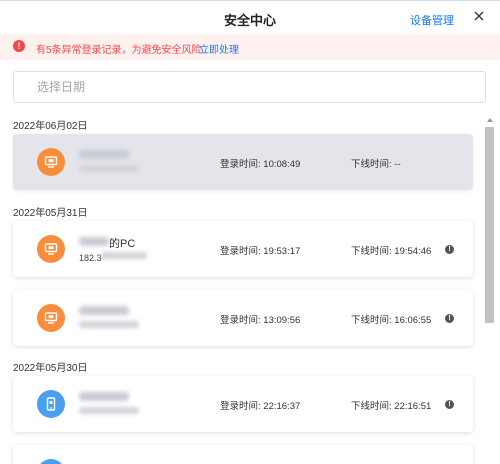 The image size is (500, 464). What do you see at coordinates (50, 368) in the screenshot?
I see `group-date: 2022年05月30日` at bounding box center [50, 368].